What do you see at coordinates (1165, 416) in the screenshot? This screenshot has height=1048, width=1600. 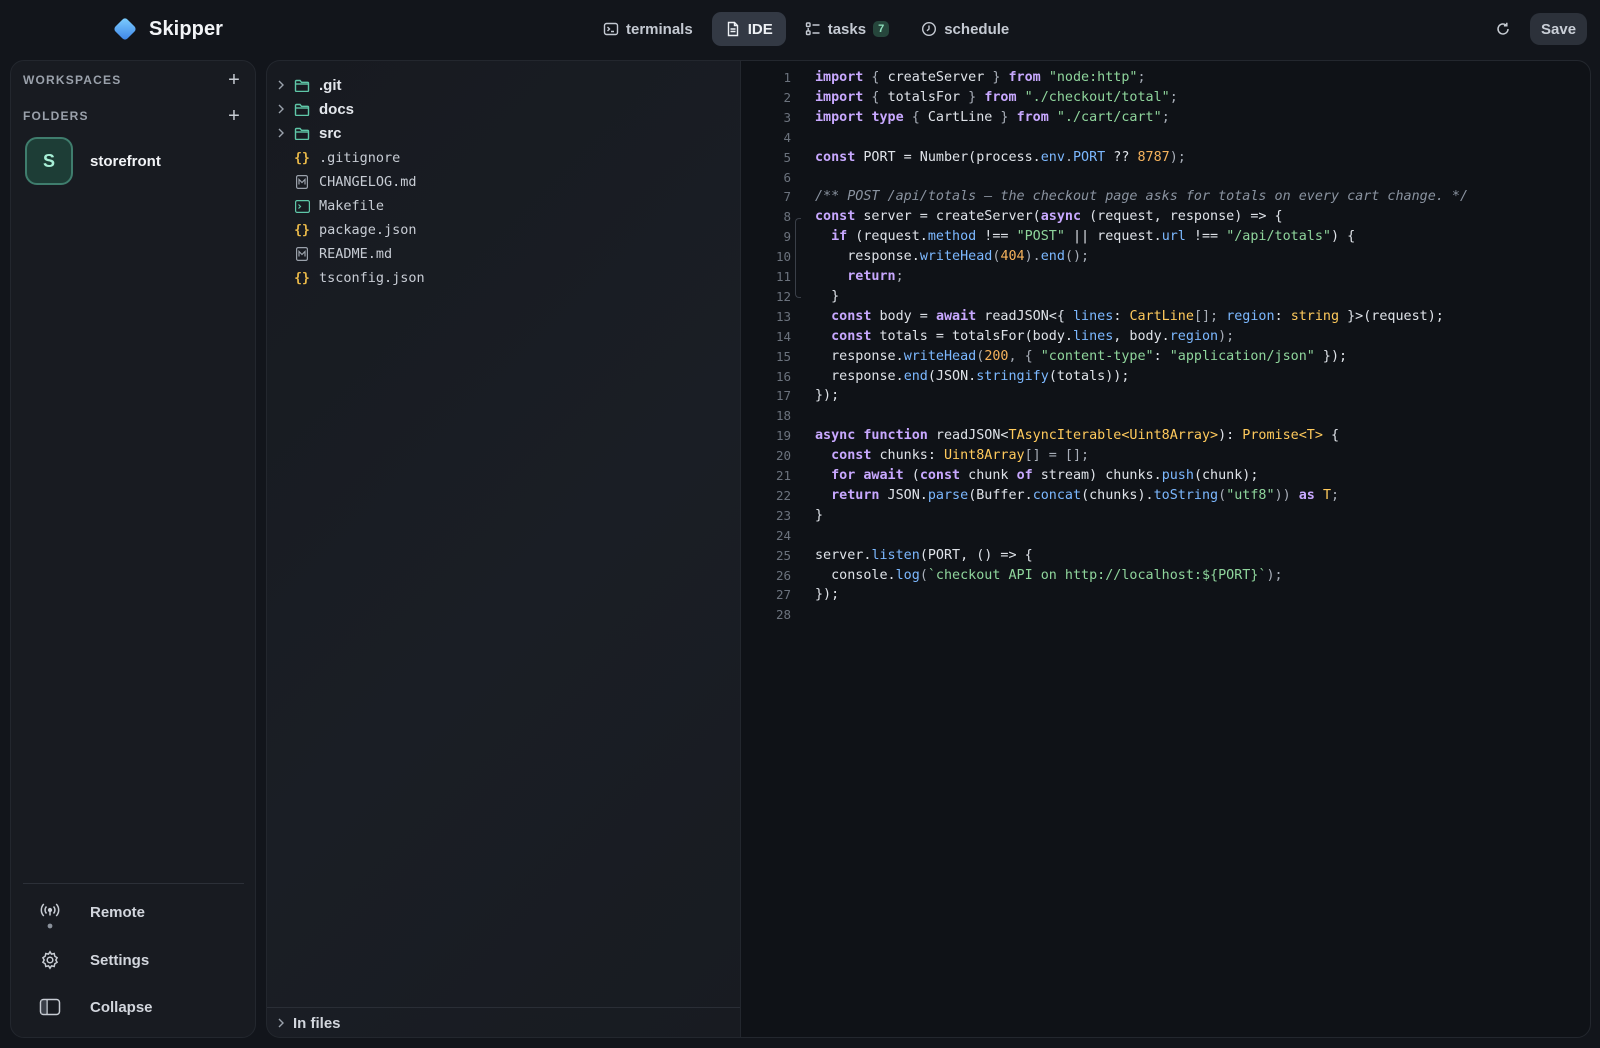 I see `code-line: 18` at bounding box center [1165, 416].